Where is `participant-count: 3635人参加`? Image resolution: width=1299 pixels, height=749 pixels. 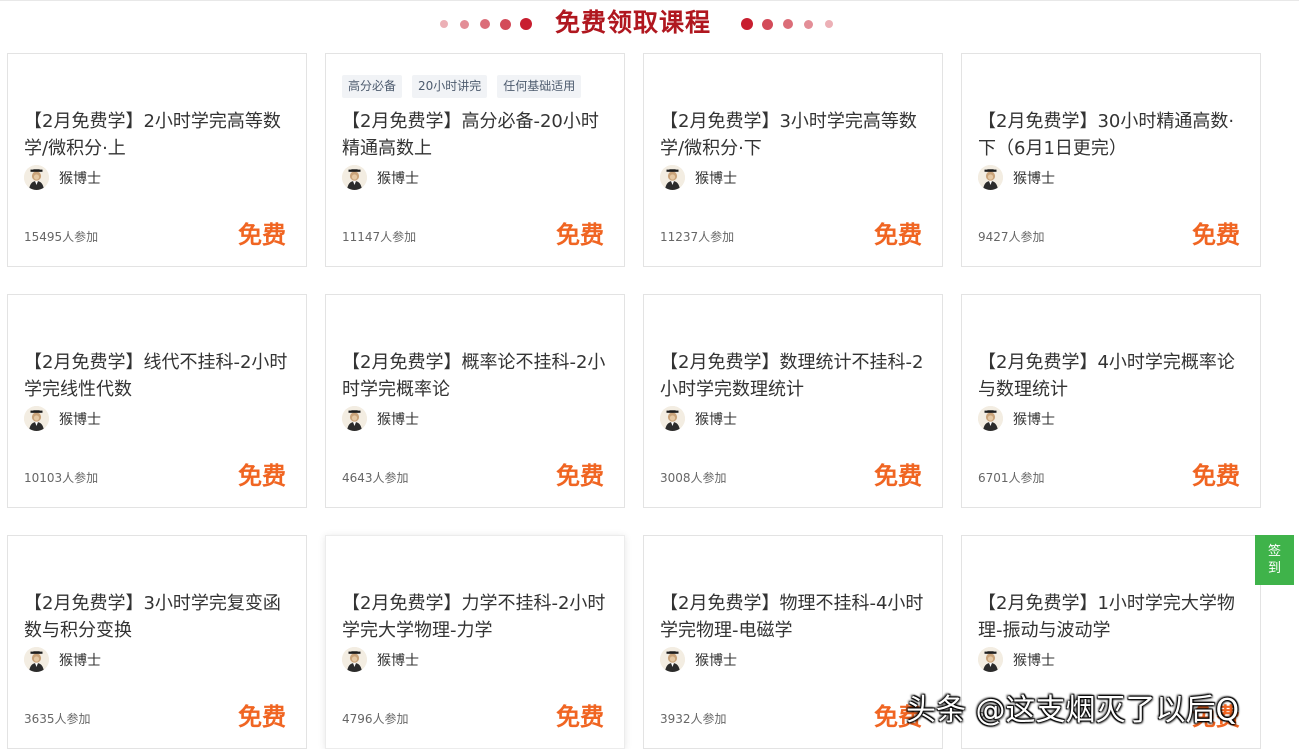
participant-count: 3635人参加 is located at coordinates (57, 719).